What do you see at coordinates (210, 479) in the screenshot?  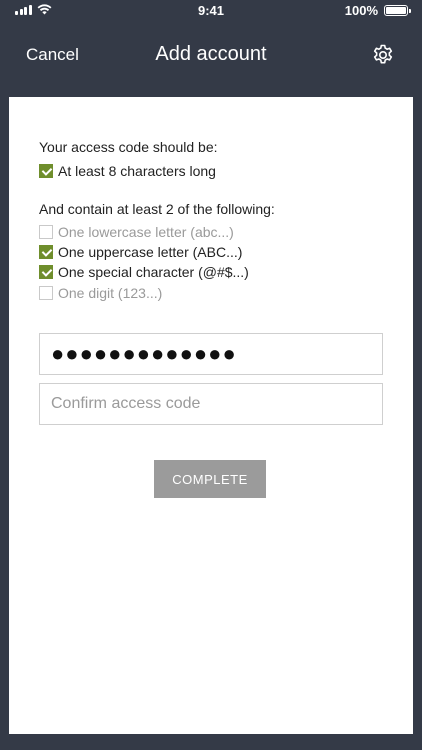 I see `complete-button: COMPLETE` at bounding box center [210, 479].